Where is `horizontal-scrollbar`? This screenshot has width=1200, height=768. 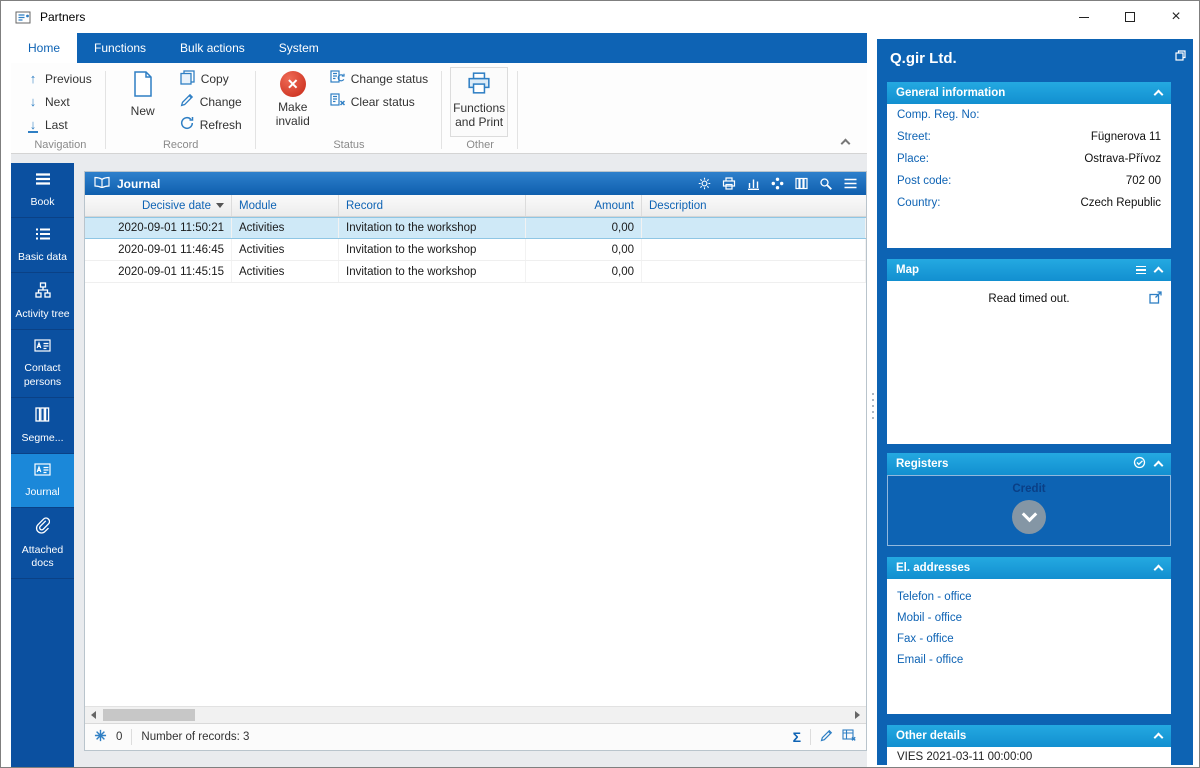 horizontal-scrollbar is located at coordinates (475, 714).